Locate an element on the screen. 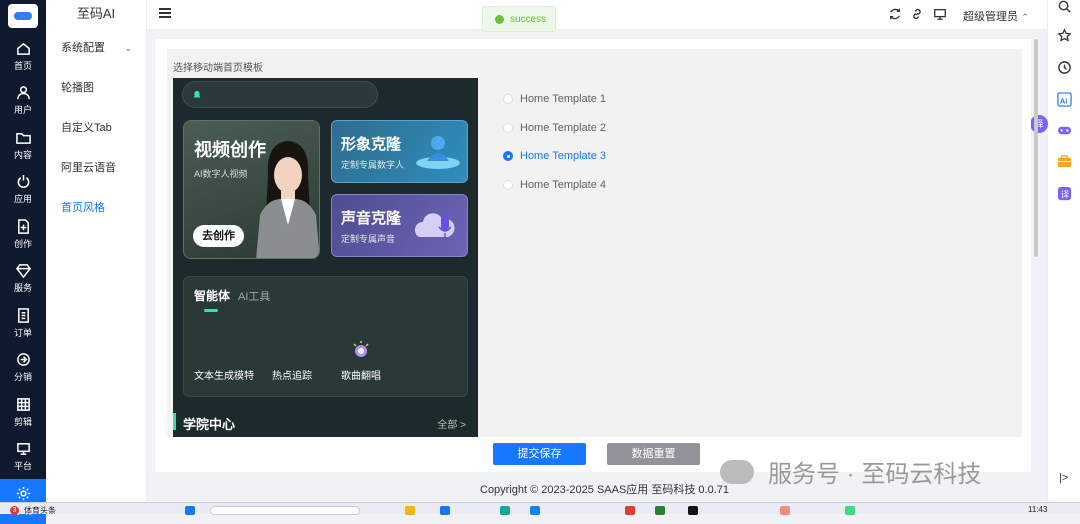  reset-button: 数据重置 is located at coordinates (653, 454).